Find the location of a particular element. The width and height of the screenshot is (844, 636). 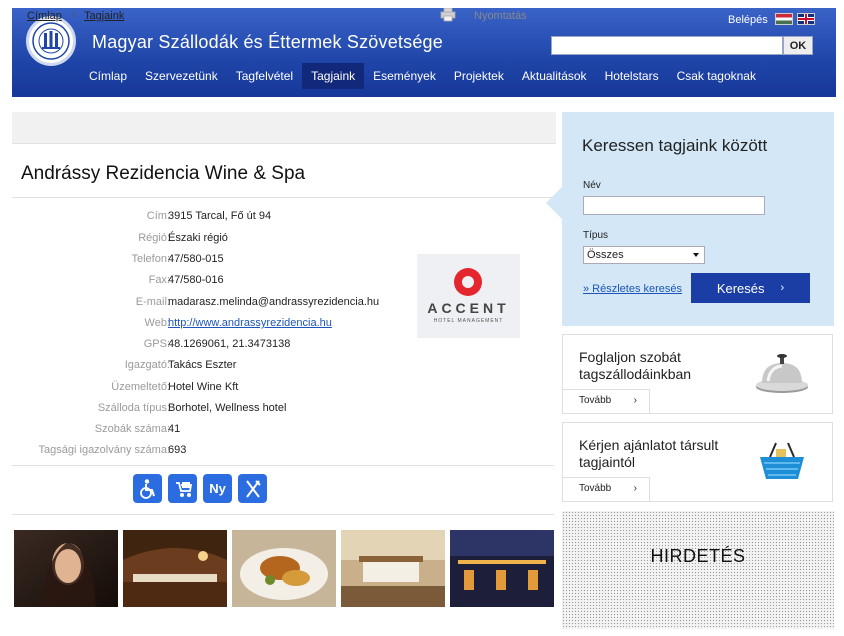

detail-value: Borhotel, Wellness hotel is located at coordinates (227, 408).